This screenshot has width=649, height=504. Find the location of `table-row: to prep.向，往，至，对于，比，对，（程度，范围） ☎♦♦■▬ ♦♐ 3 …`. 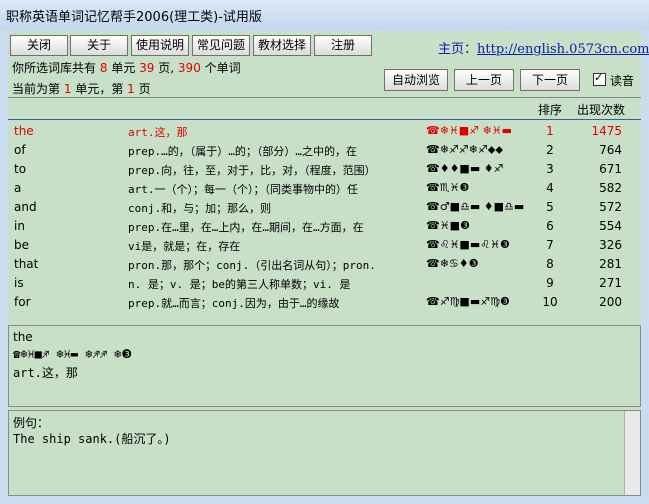

table-row: to prep.向，往，至，对于，比，对，（程度，范围） ☎♦♦■▬ ♦♐ 3 … is located at coordinates (324, 169).